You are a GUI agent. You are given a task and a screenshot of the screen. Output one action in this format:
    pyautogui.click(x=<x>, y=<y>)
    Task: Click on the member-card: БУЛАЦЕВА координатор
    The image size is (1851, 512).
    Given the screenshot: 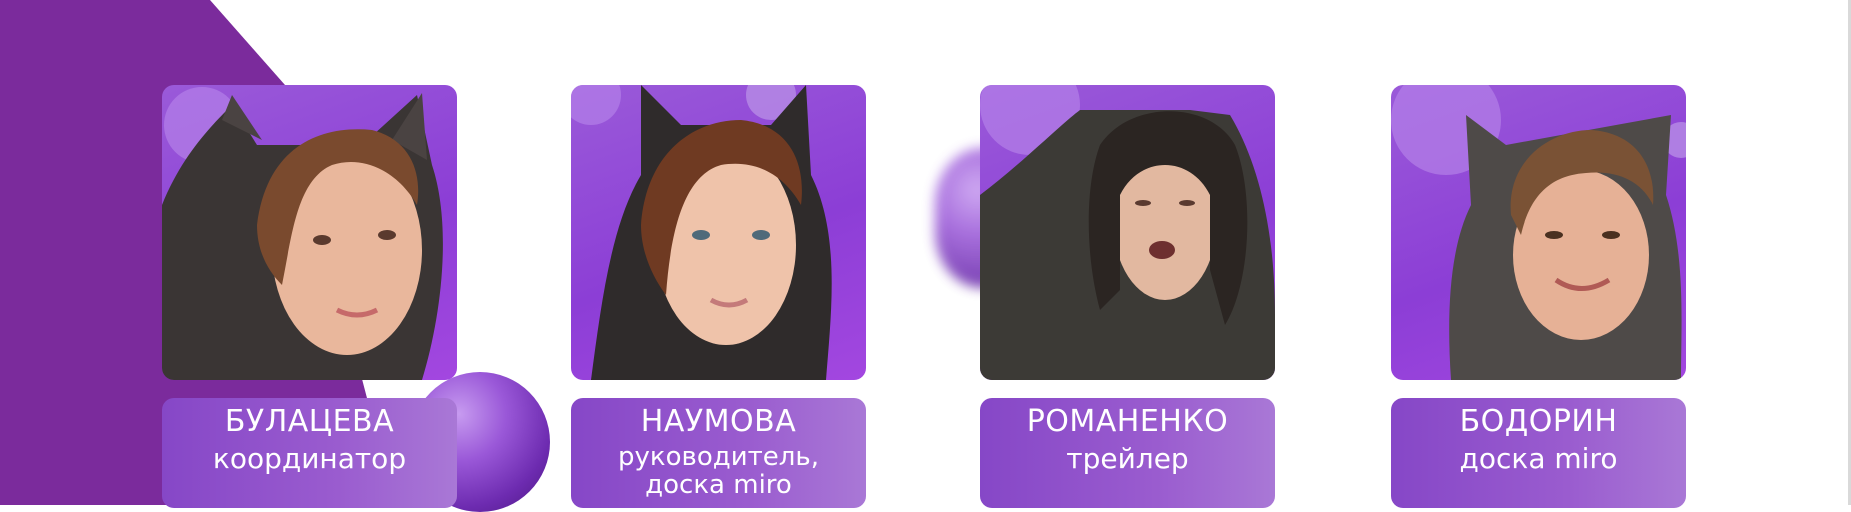 What is the action you would take?
    pyautogui.click(x=309, y=453)
    